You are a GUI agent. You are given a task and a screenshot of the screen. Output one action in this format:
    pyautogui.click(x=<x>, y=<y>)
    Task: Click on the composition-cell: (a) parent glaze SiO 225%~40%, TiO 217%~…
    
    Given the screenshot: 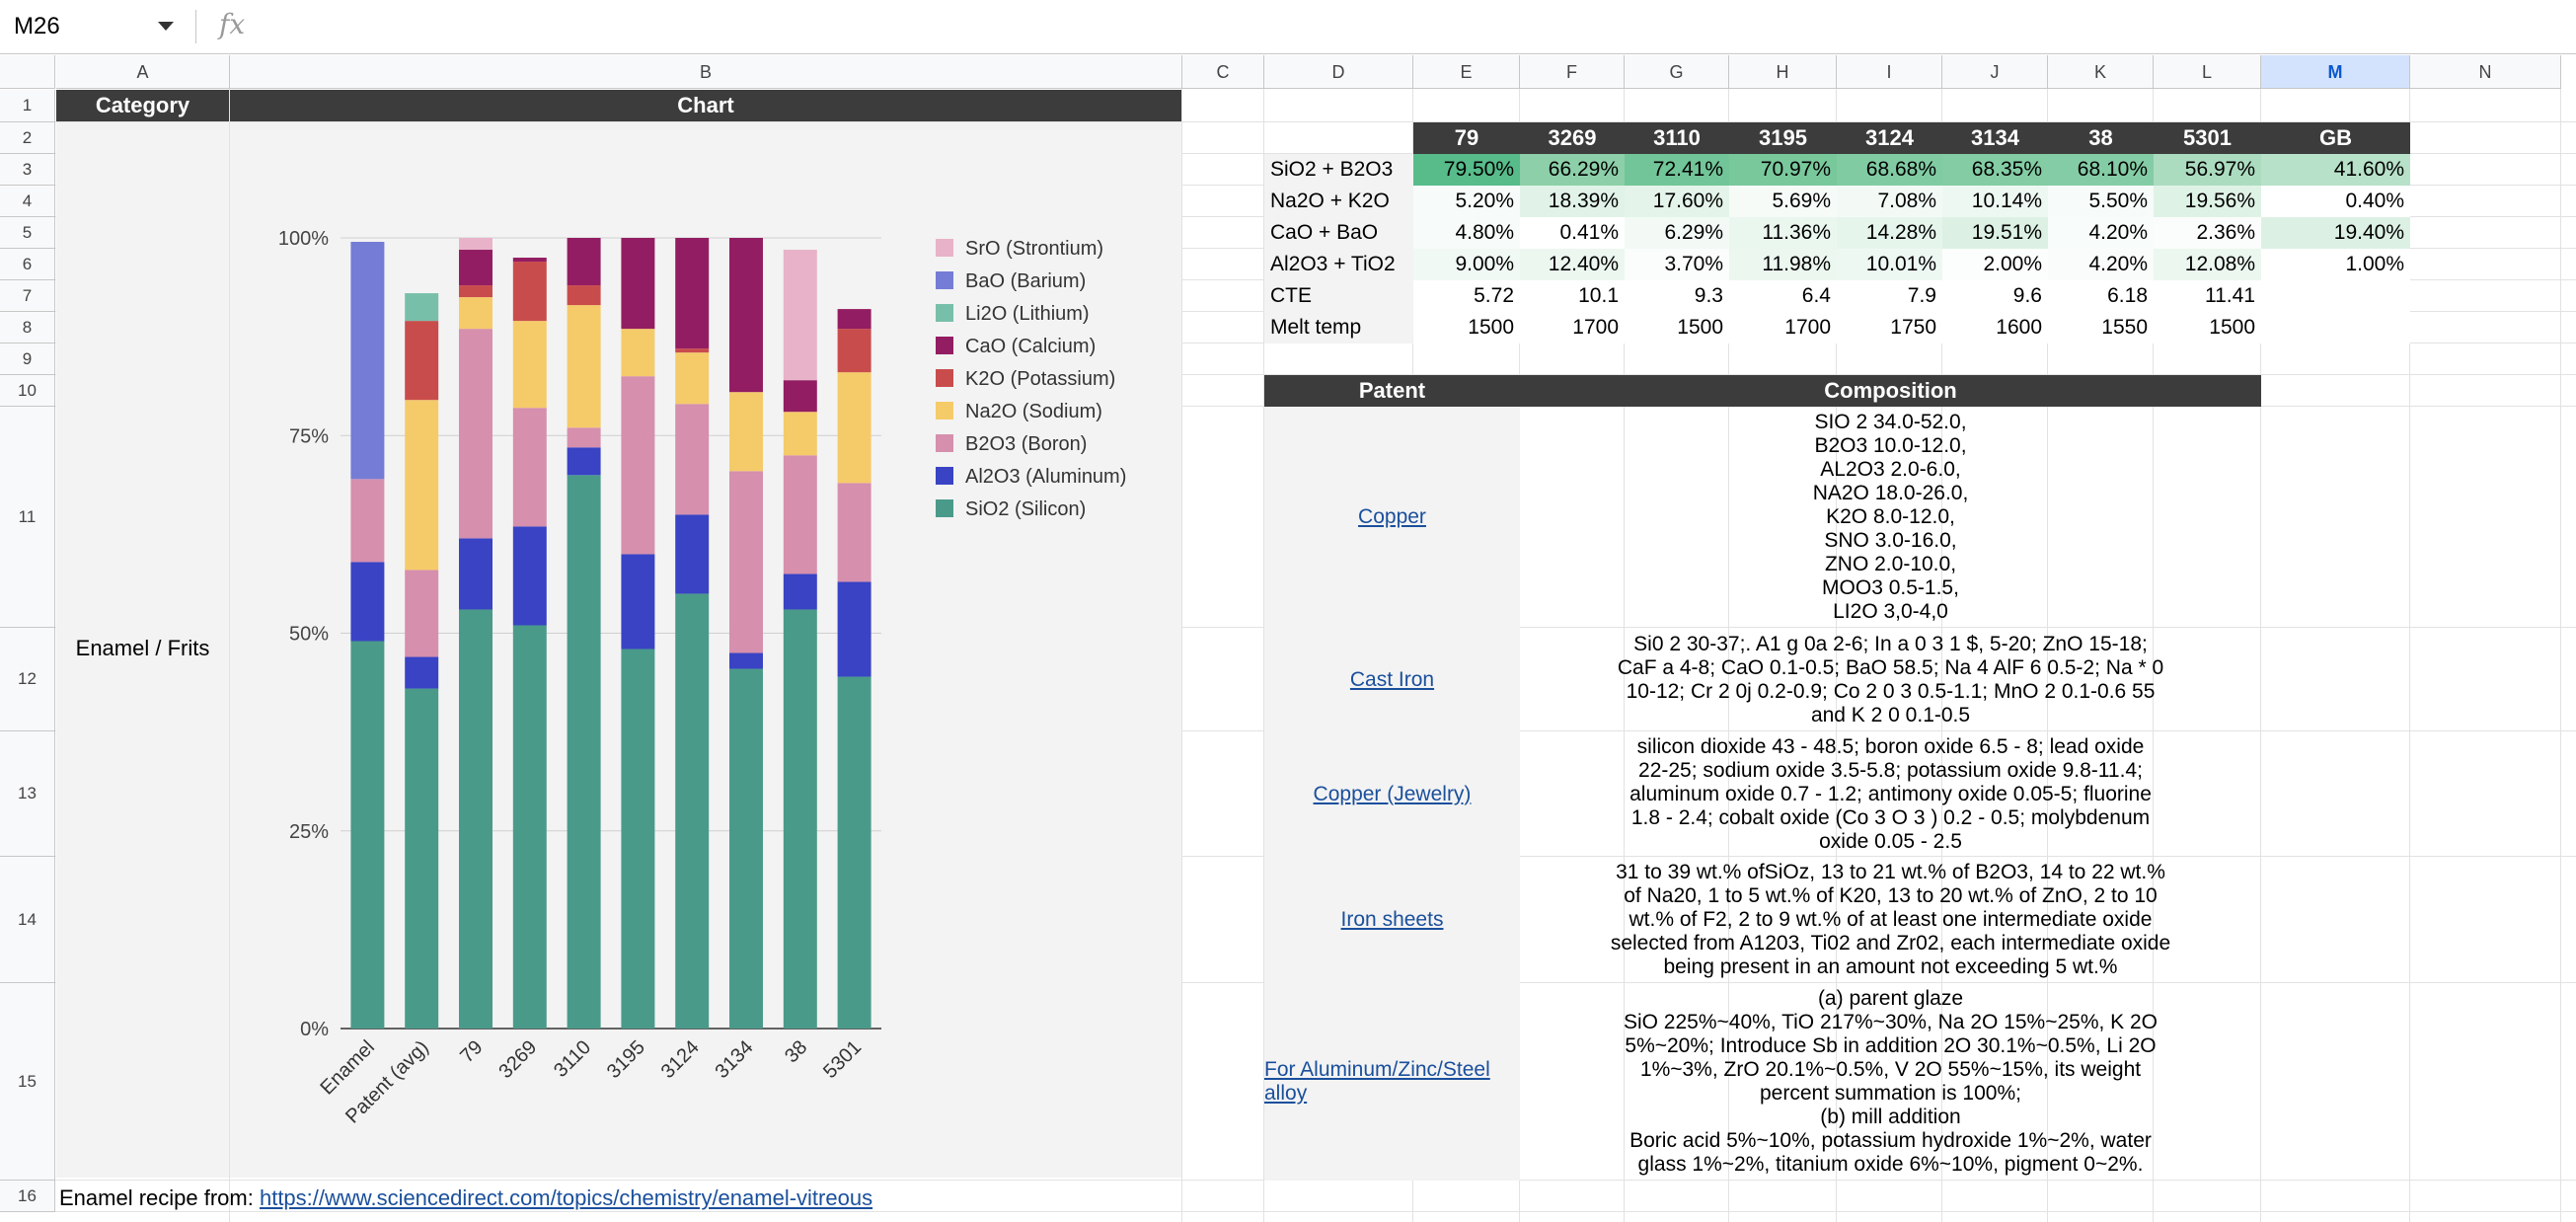 What is the action you would take?
    pyautogui.click(x=1891, y=1082)
    